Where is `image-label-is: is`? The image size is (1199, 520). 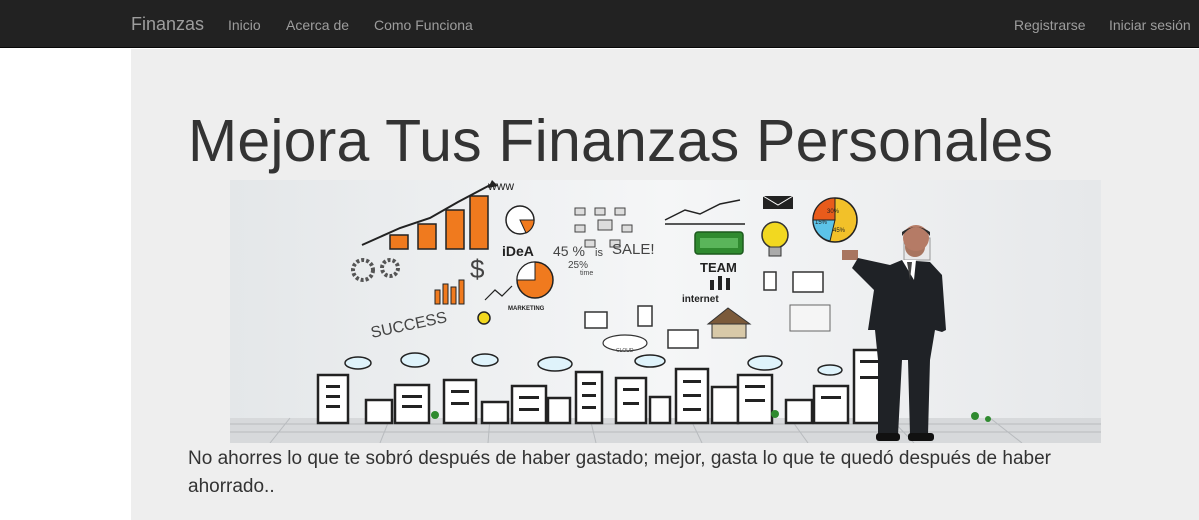
image-label-is: is is located at coordinates (599, 253).